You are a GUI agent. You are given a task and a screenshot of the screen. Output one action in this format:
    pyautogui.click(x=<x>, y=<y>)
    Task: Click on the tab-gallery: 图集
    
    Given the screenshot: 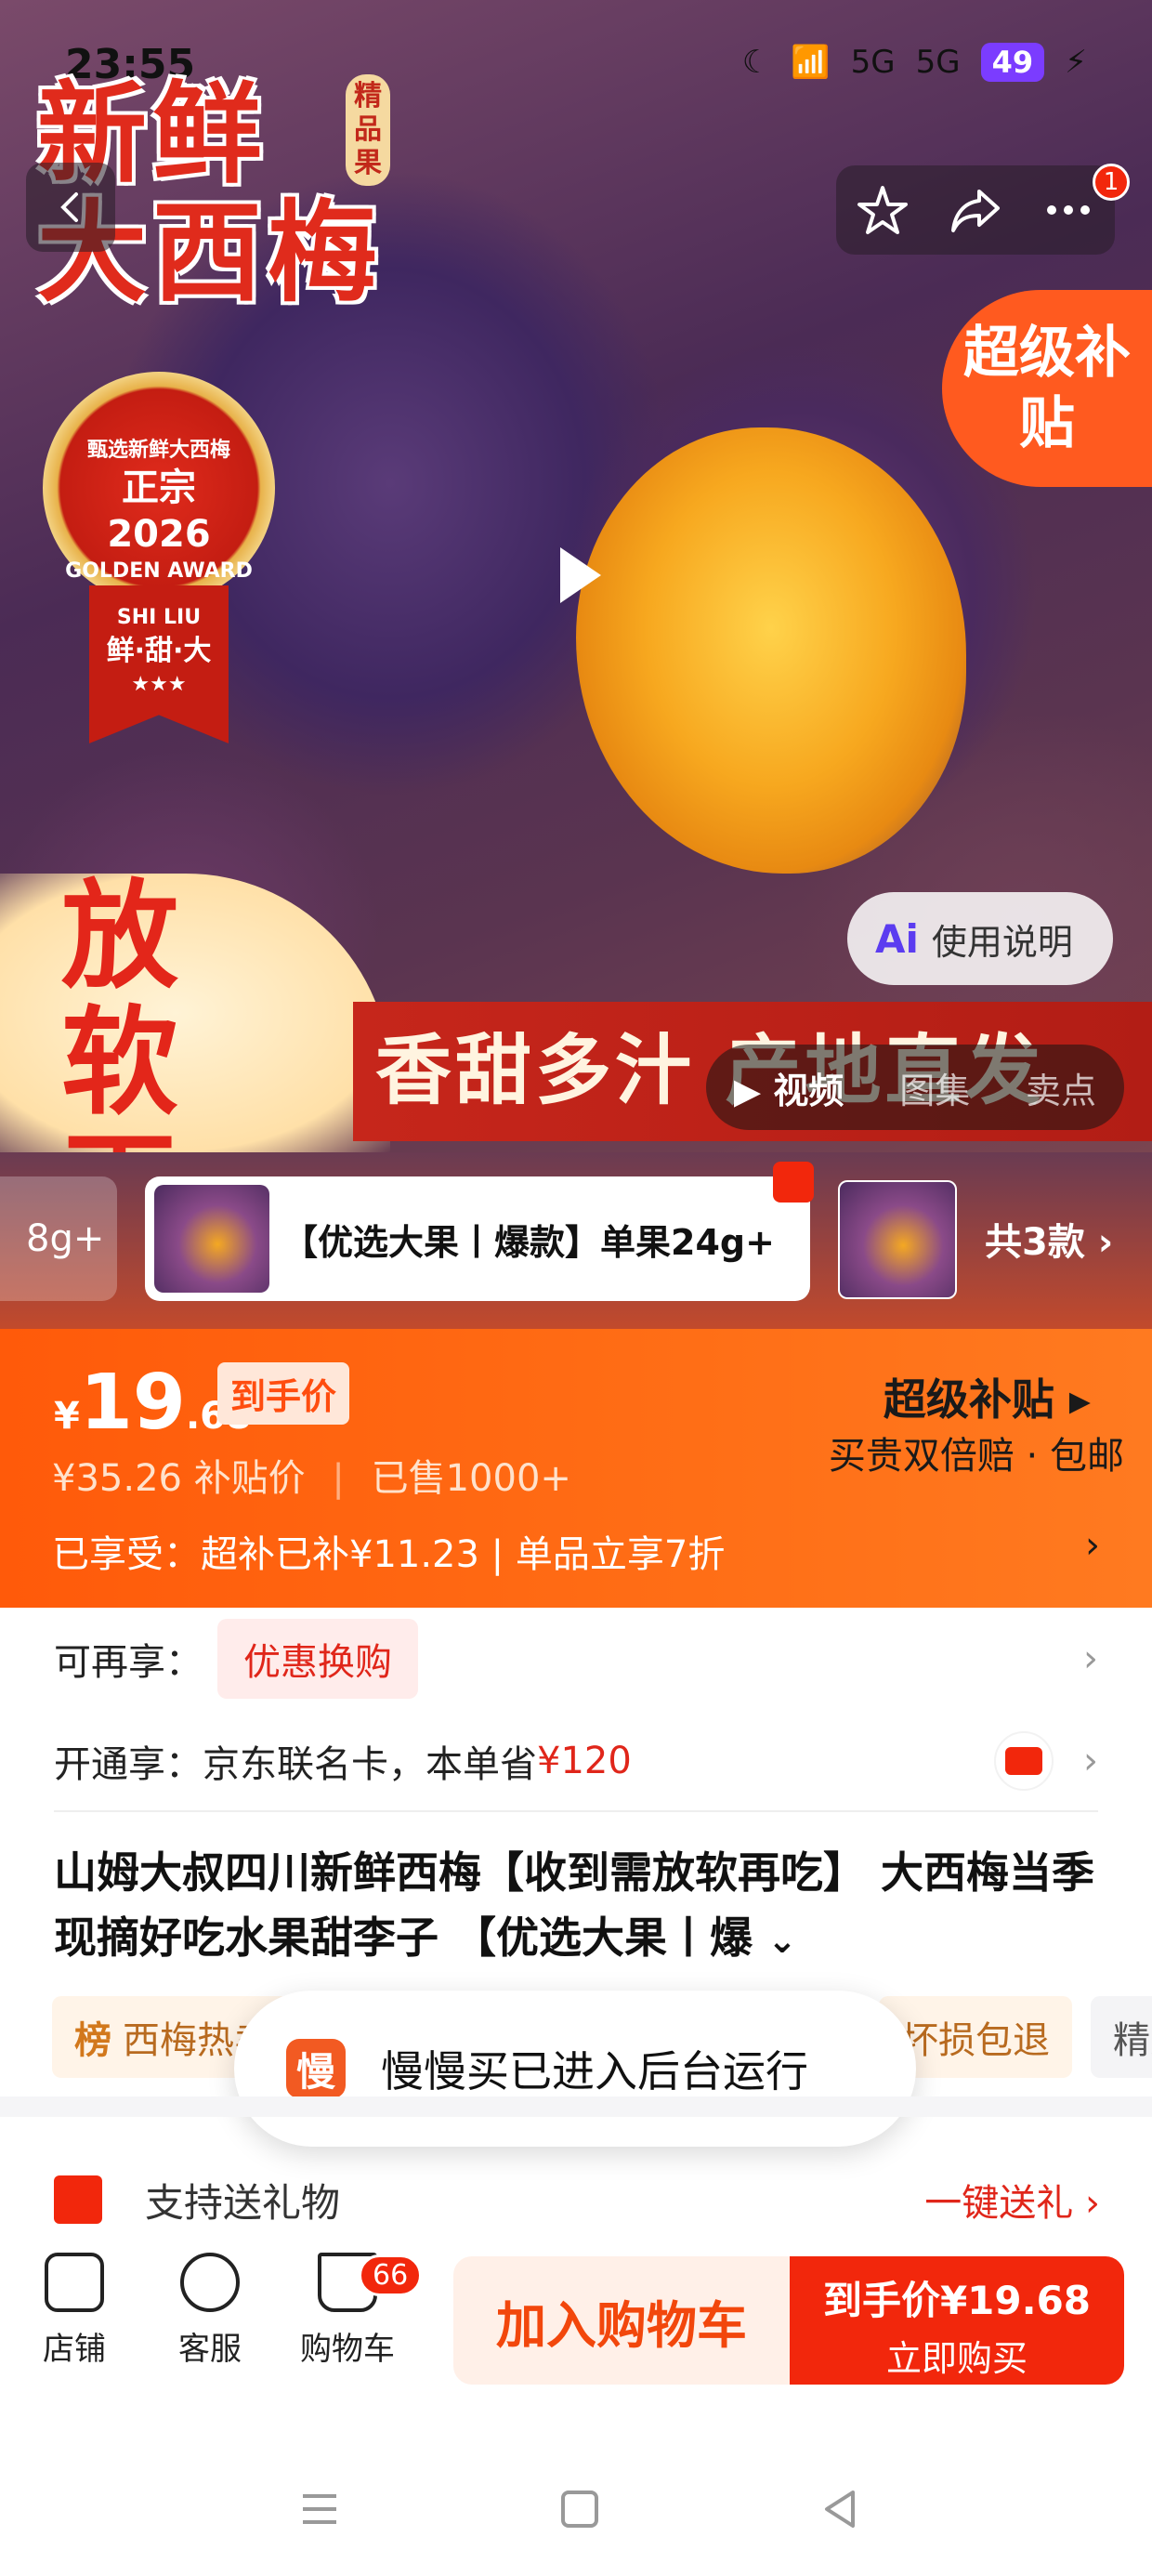 What is the action you would take?
    pyautogui.click(x=934, y=1087)
    